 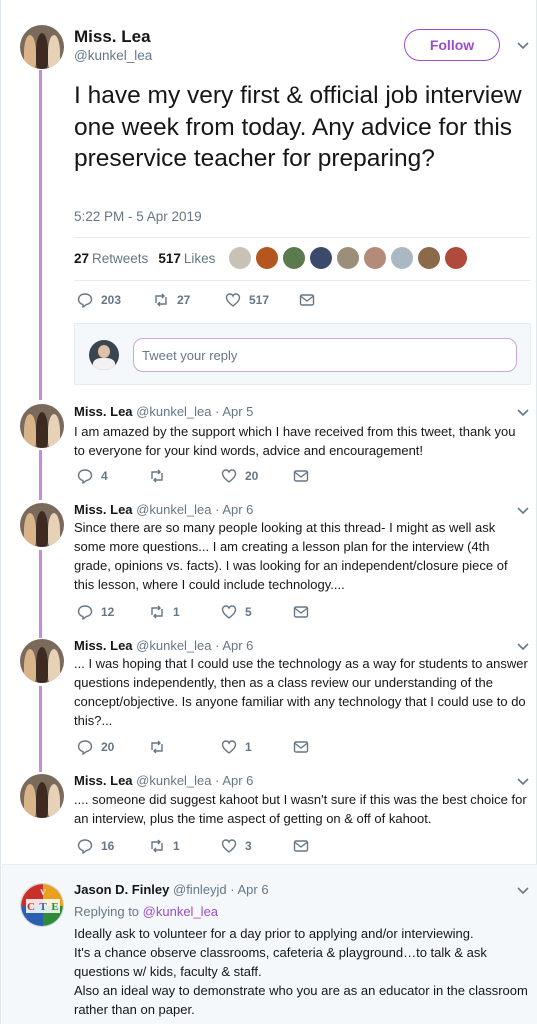 What do you see at coordinates (121, 889) in the screenshot?
I see `author-name: Jason D. Finley` at bounding box center [121, 889].